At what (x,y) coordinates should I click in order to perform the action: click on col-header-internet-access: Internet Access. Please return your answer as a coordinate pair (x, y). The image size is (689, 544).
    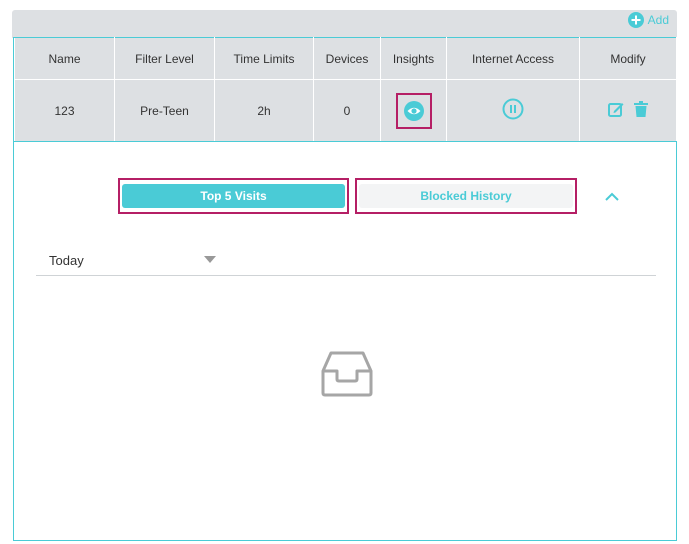
    Looking at the image, I should click on (513, 58).